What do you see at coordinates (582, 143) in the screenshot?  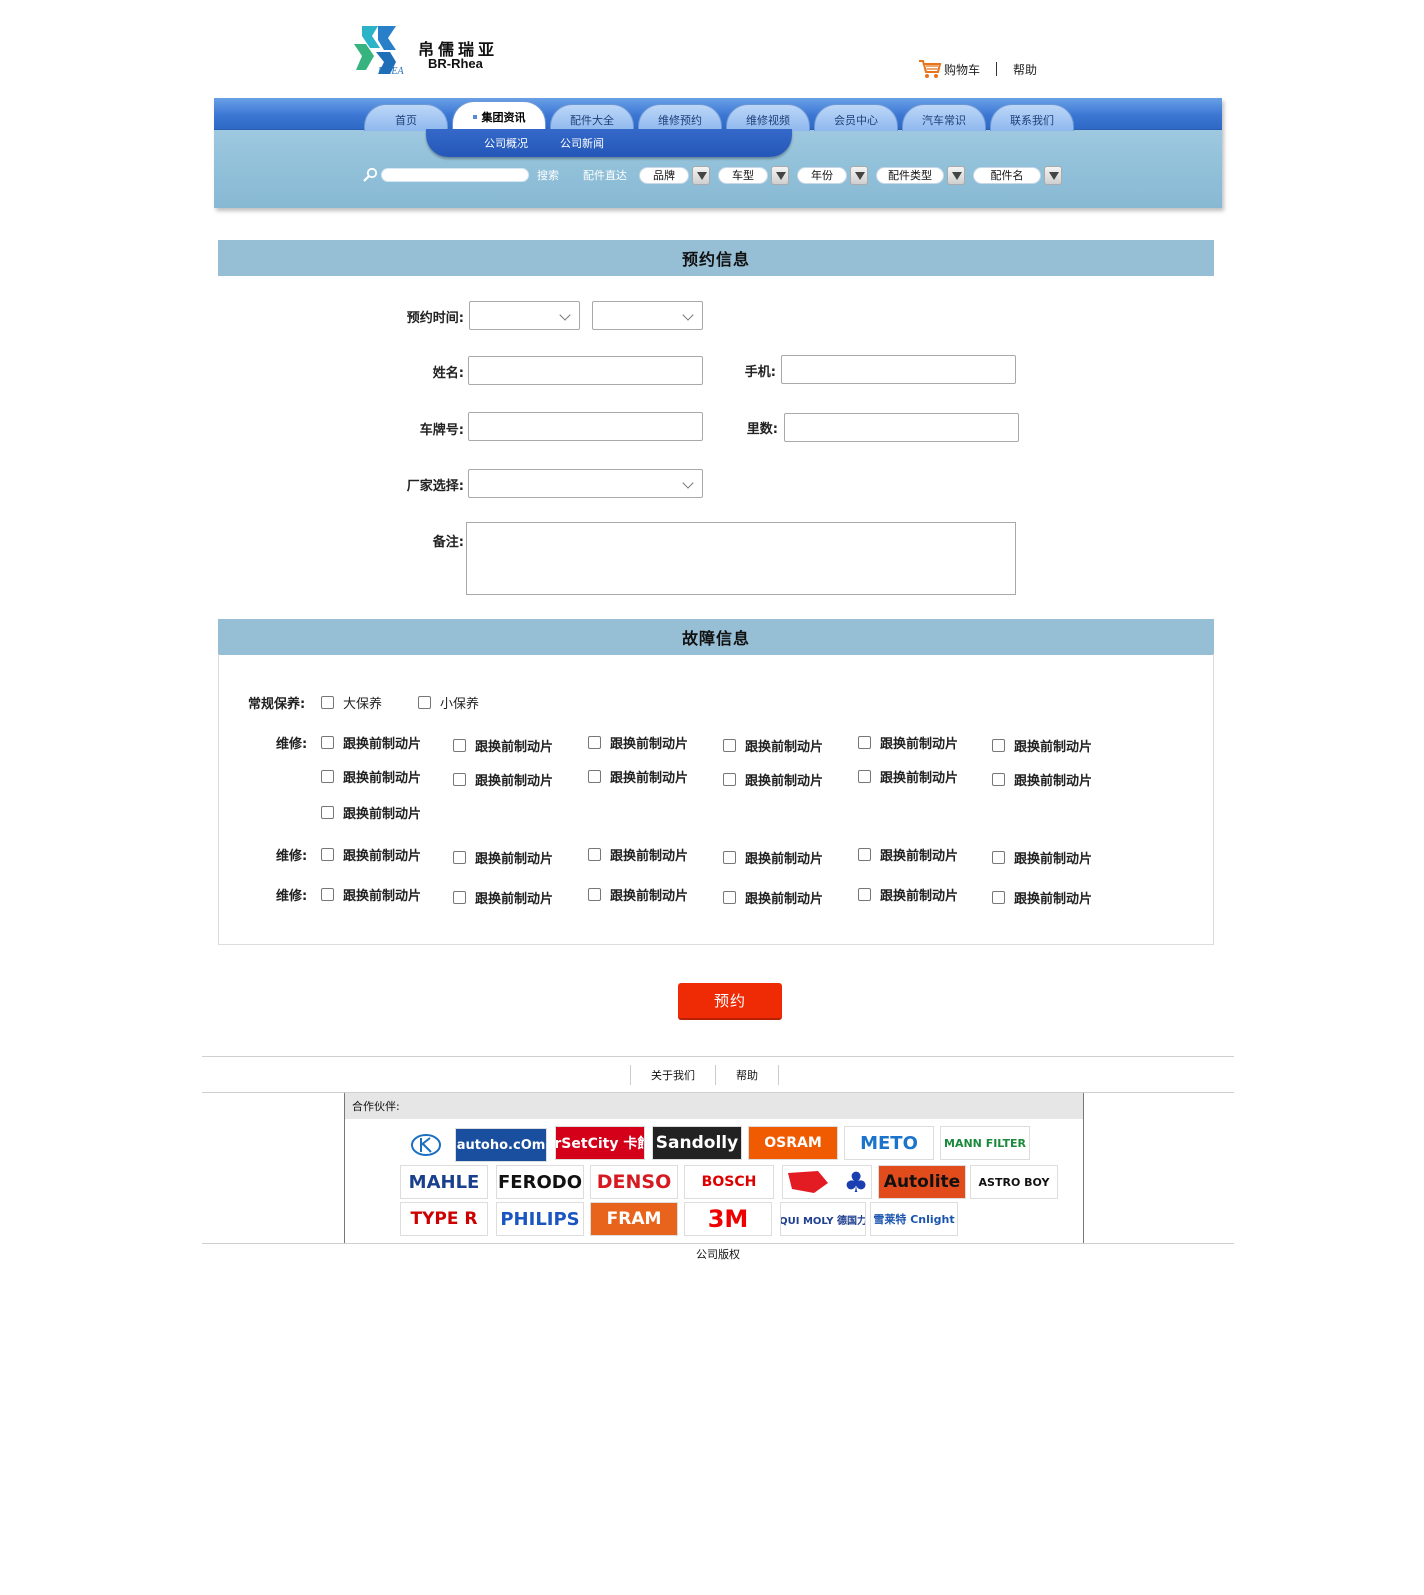 I see `subnav-company-news: 公司新闻` at bounding box center [582, 143].